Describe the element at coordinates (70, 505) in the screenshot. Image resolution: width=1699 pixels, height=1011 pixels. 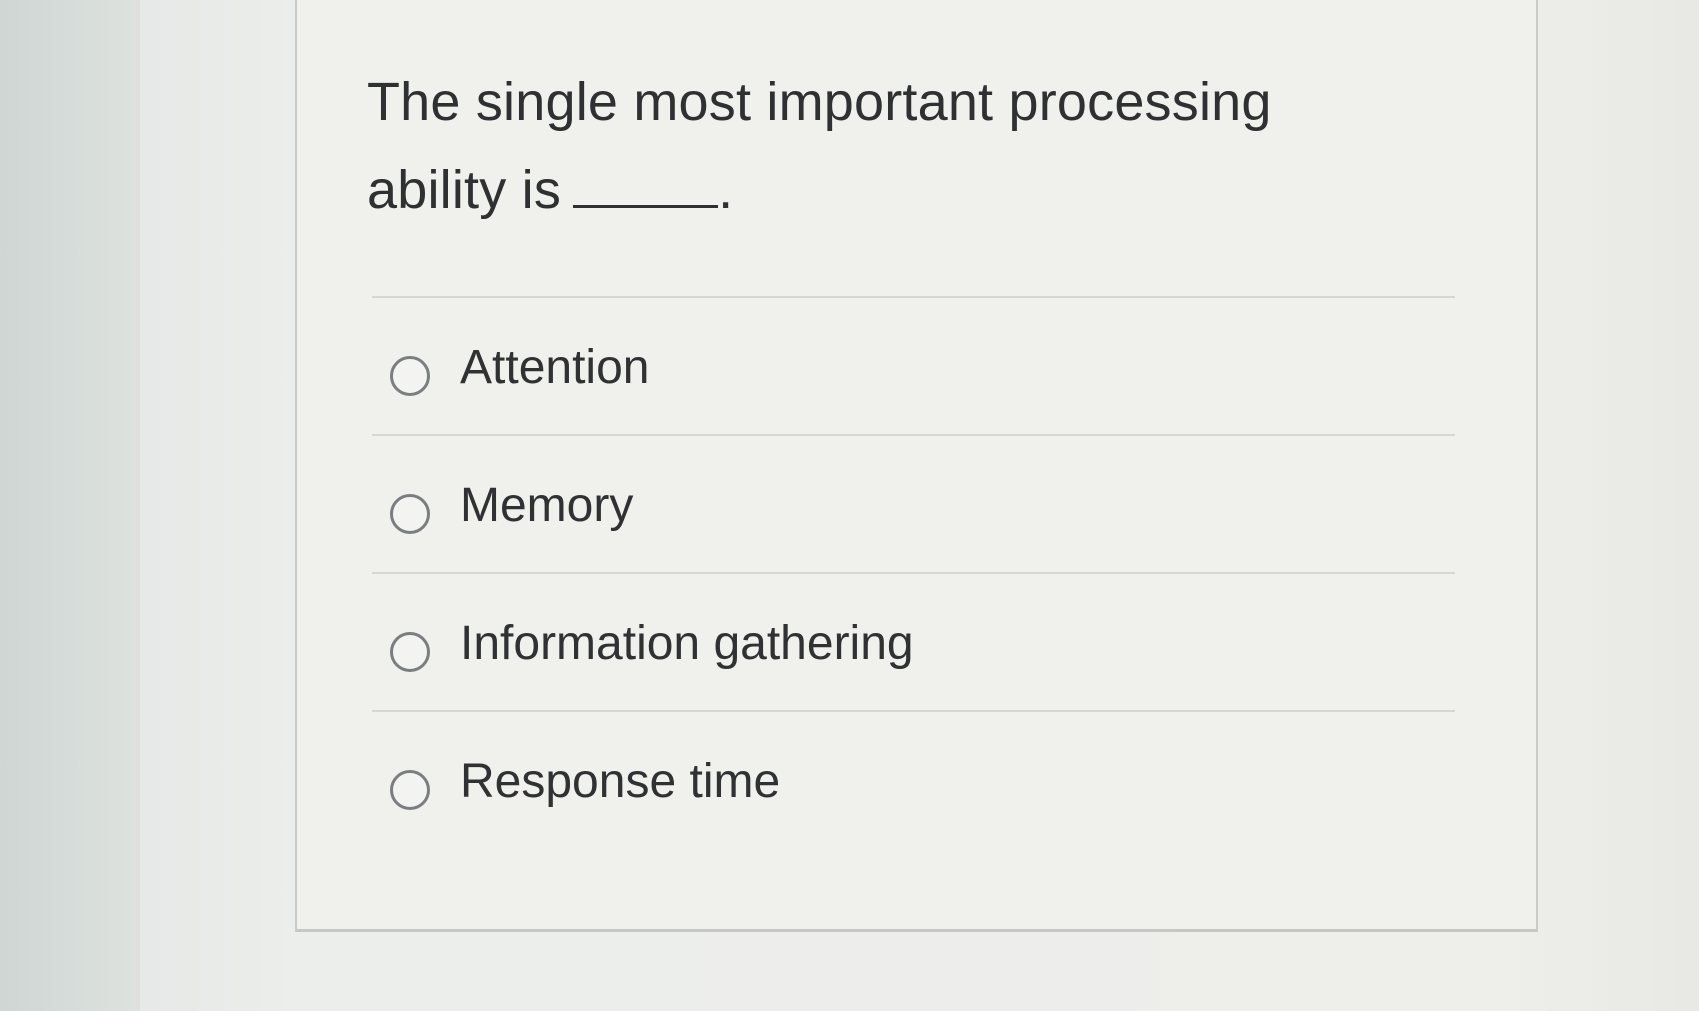
I see `background-edge` at that location.